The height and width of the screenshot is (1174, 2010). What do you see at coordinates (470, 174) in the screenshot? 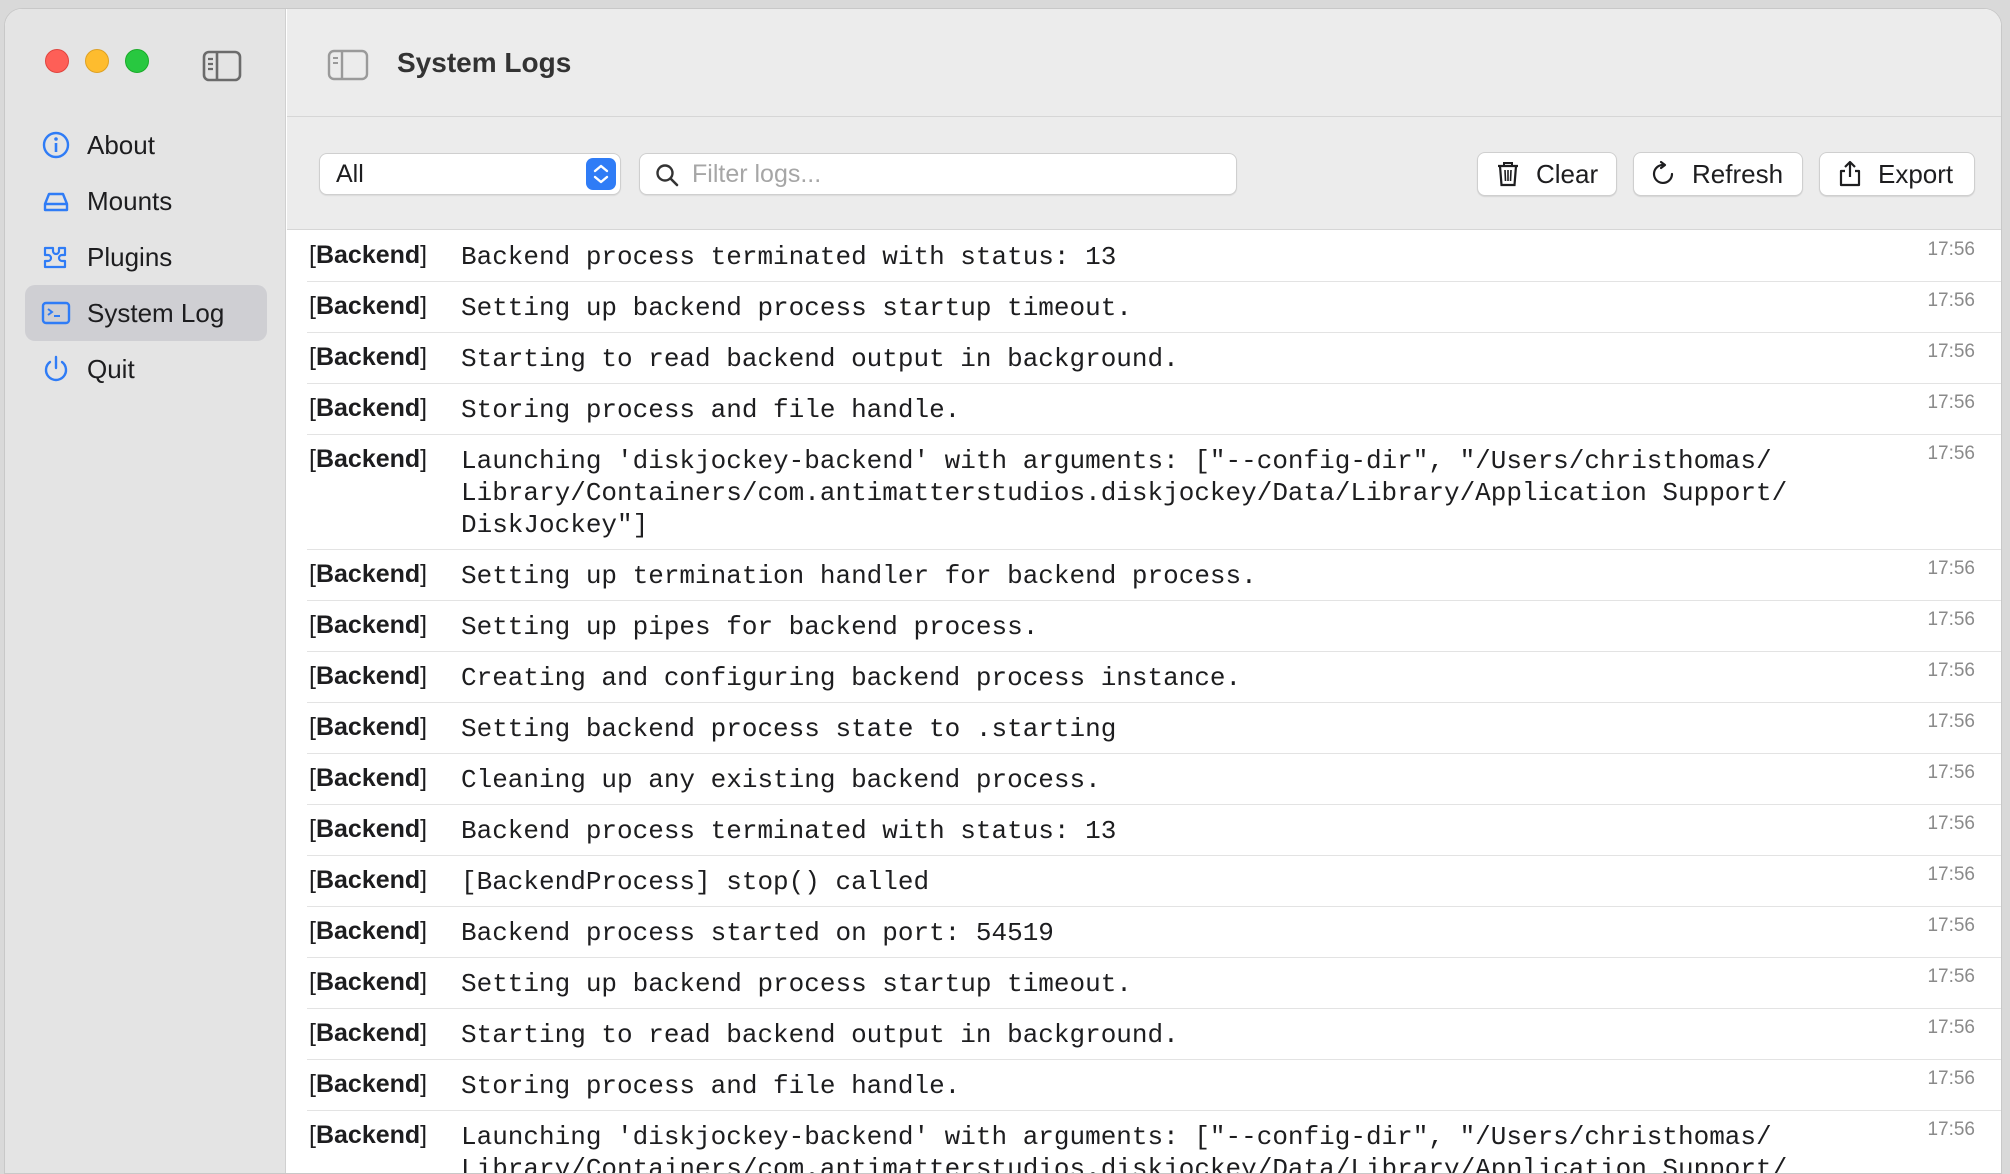
I see `log-level-select: All` at bounding box center [470, 174].